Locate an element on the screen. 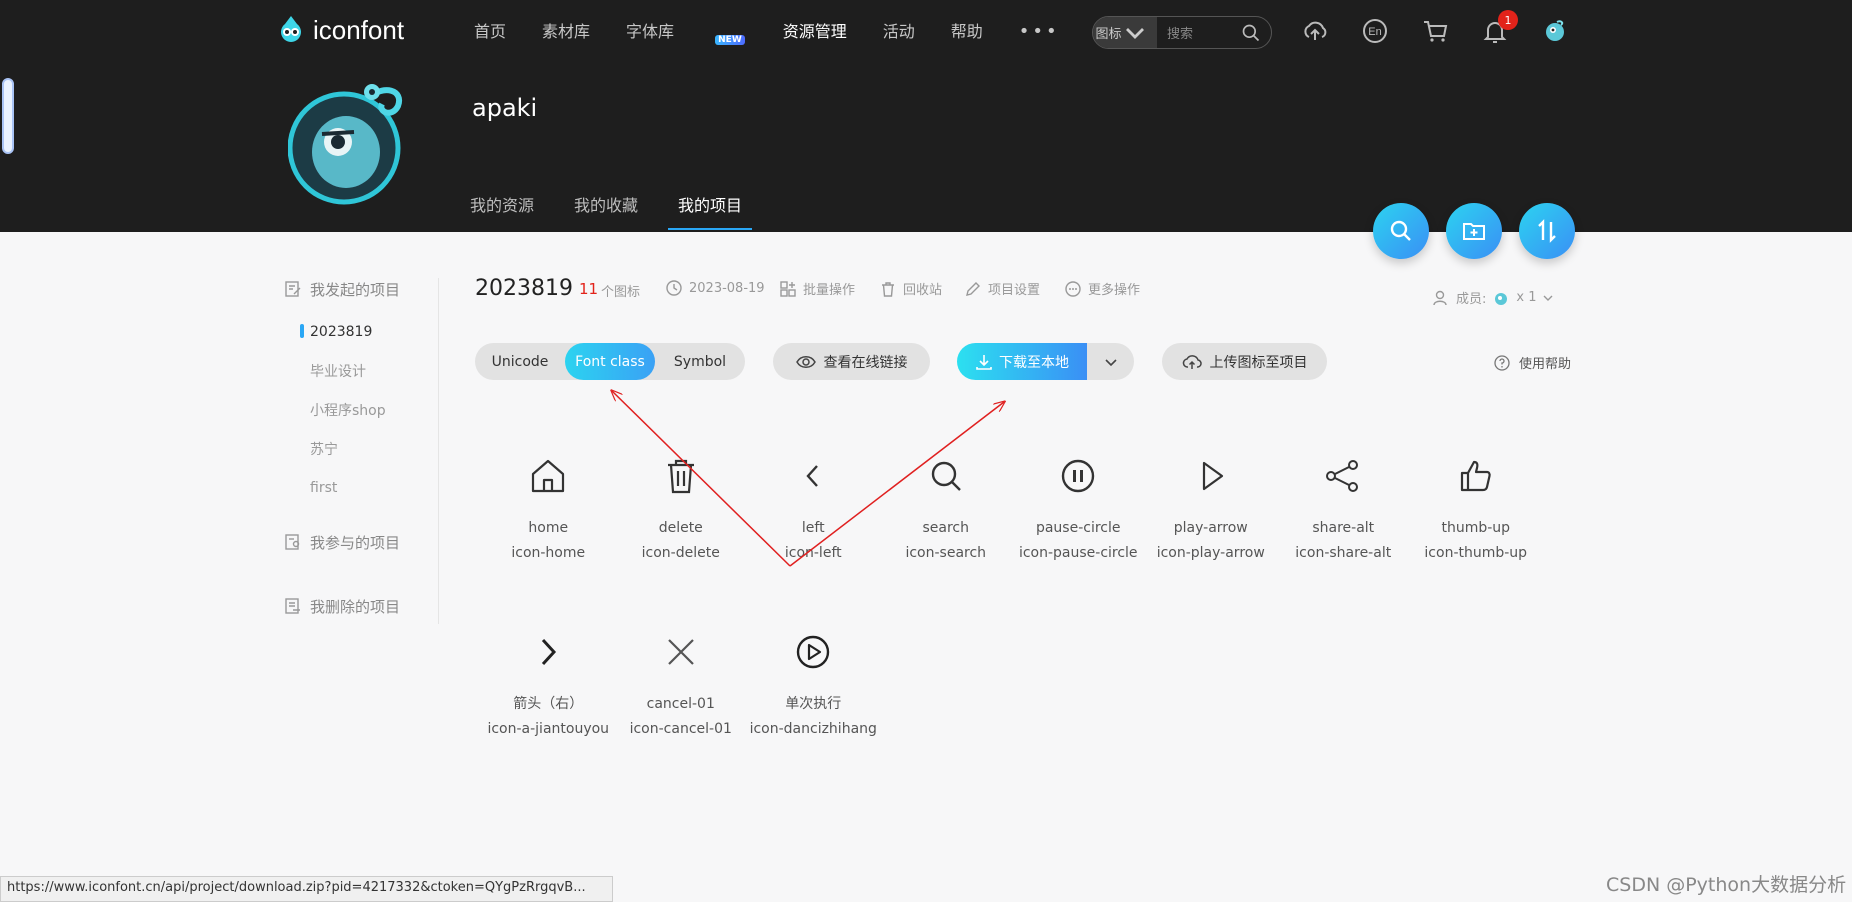  sidebar-project-first: first is located at coordinates (364, 487).